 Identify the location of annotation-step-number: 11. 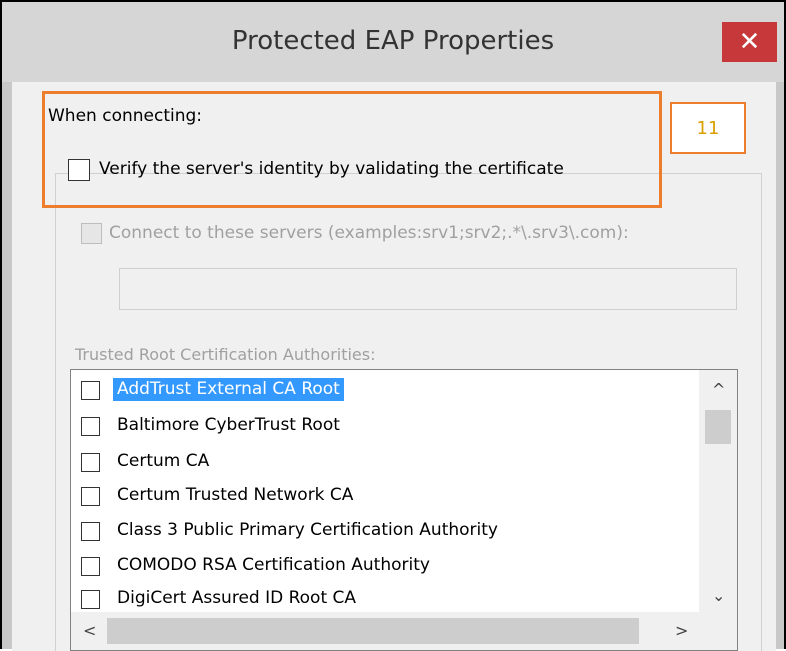
(708, 128).